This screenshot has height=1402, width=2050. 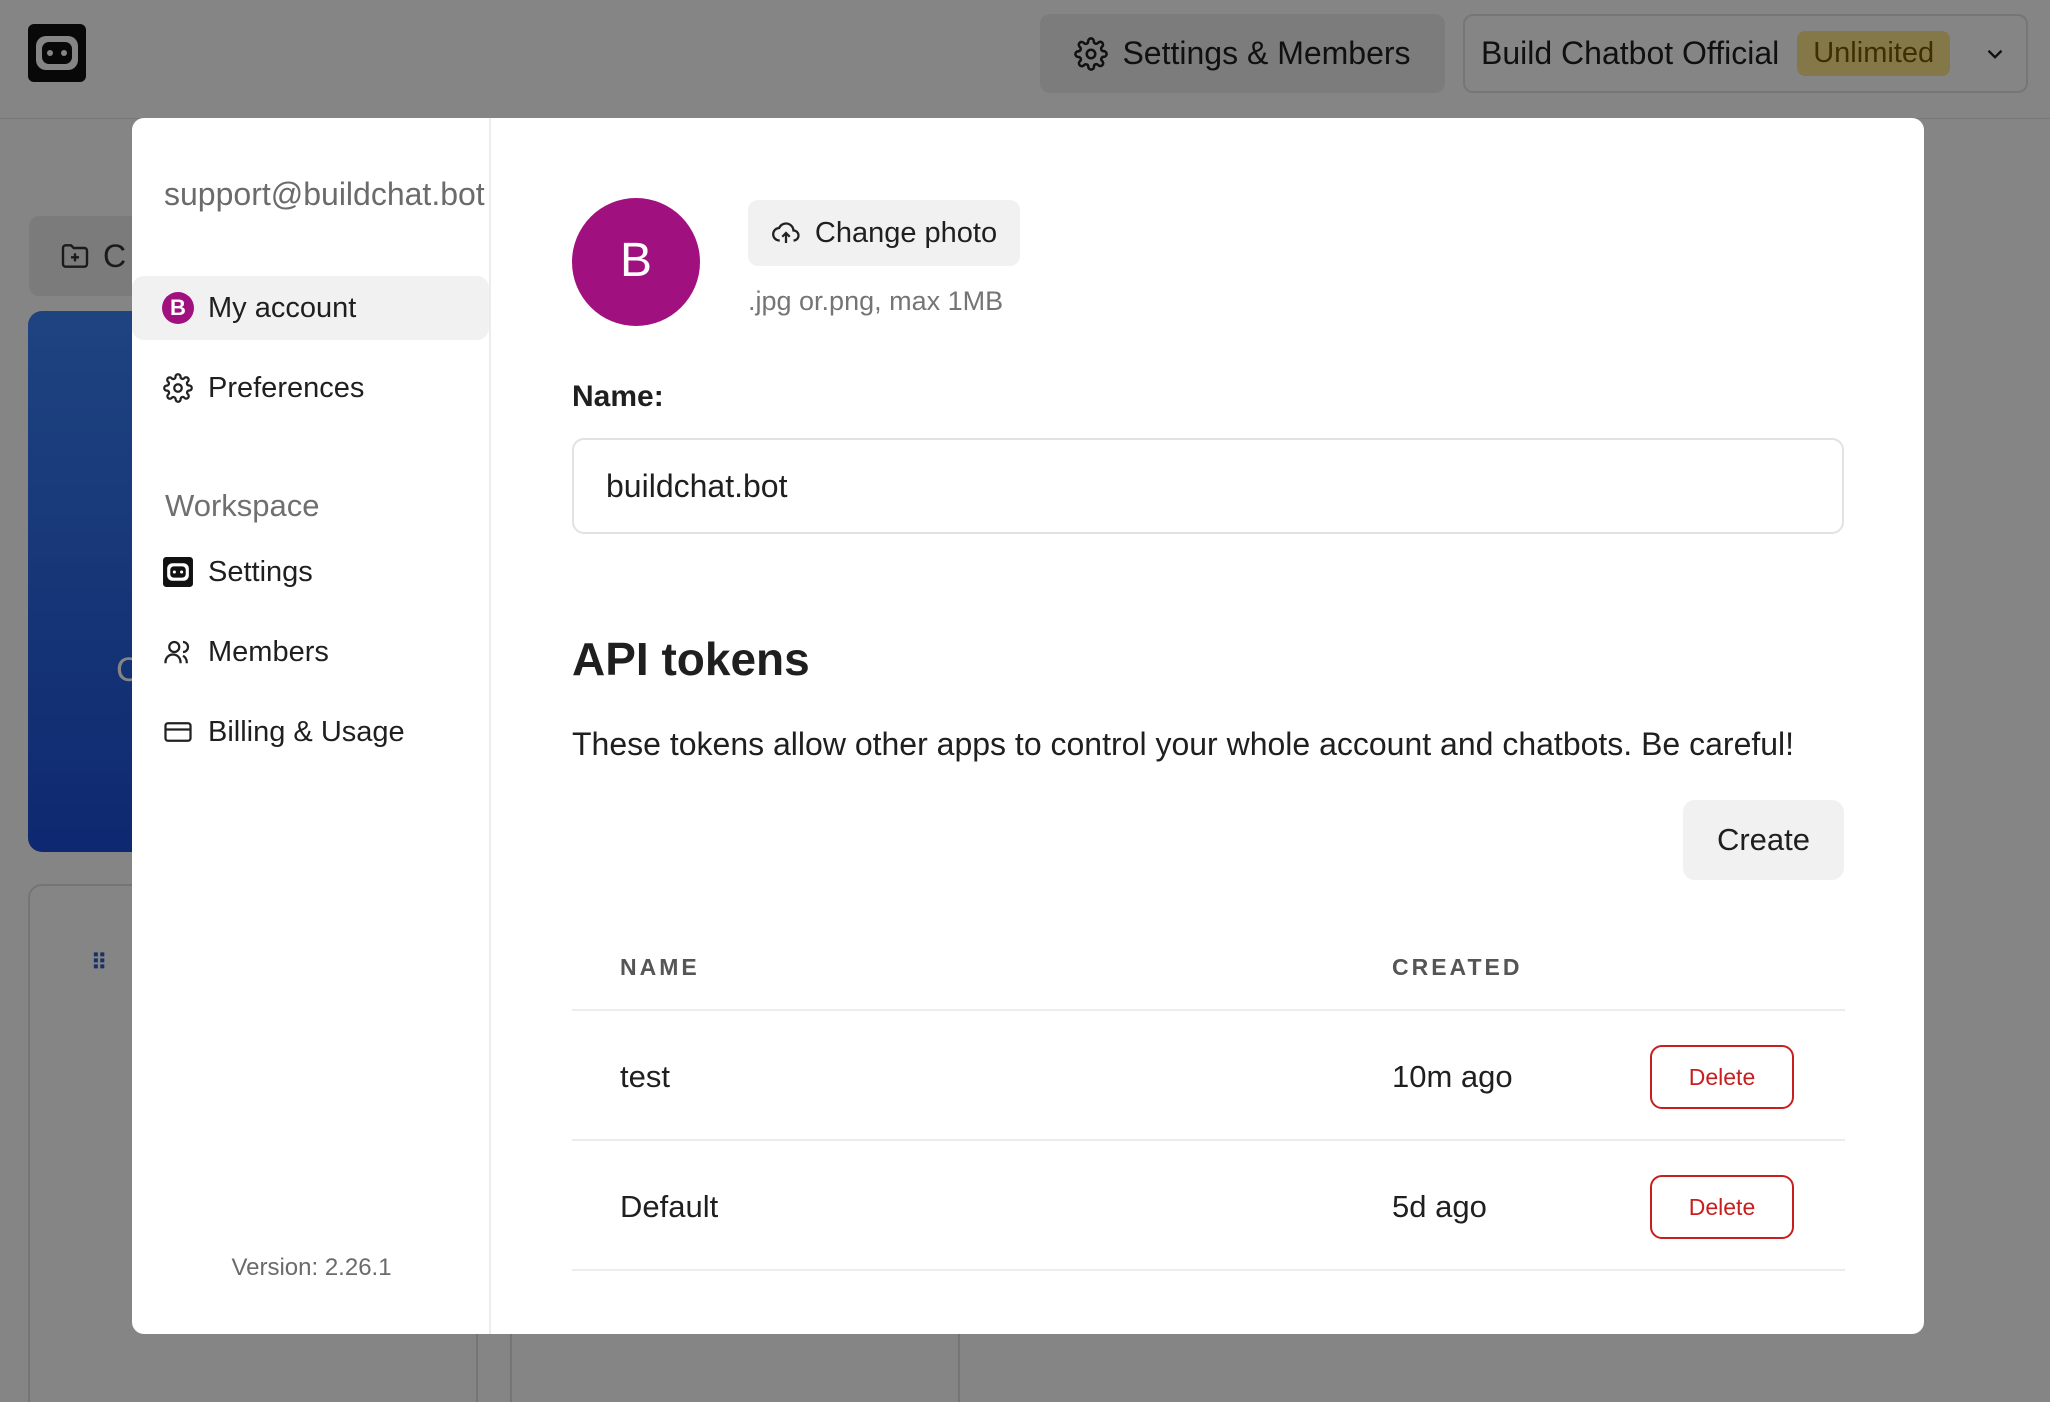 What do you see at coordinates (178, 572) in the screenshot?
I see `bot-logo-icon` at bounding box center [178, 572].